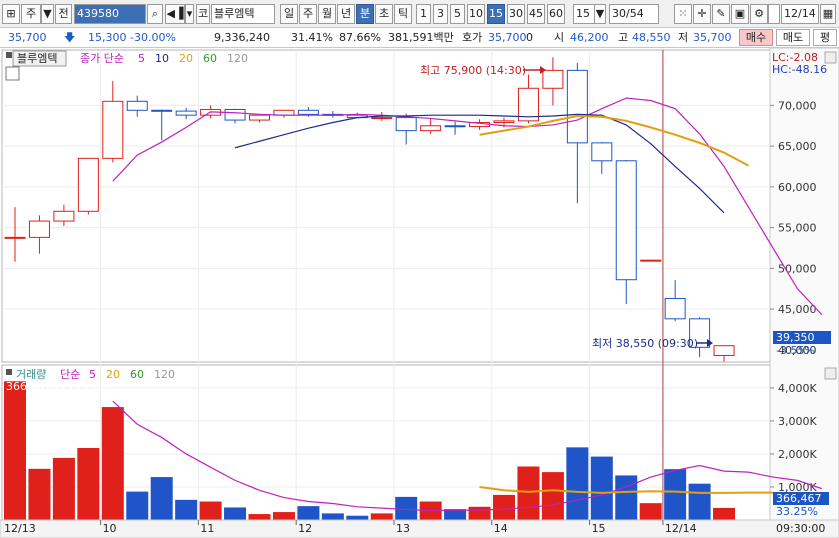 The height and width of the screenshot is (538, 839). Describe the element at coordinates (327, 14) in the screenshot. I see `period-tab-2: 월` at that location.